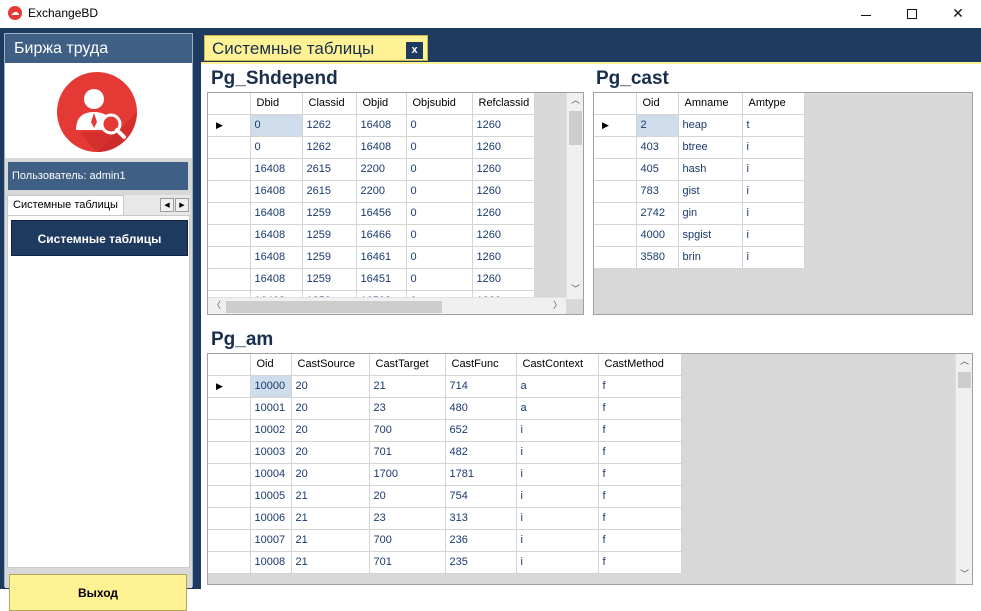 This screenshot has height=611, width=981. What do you see at coordinates (271, 474) in the screenshot?
I see `table-cell: 10004` at bounding box center [271, 474].